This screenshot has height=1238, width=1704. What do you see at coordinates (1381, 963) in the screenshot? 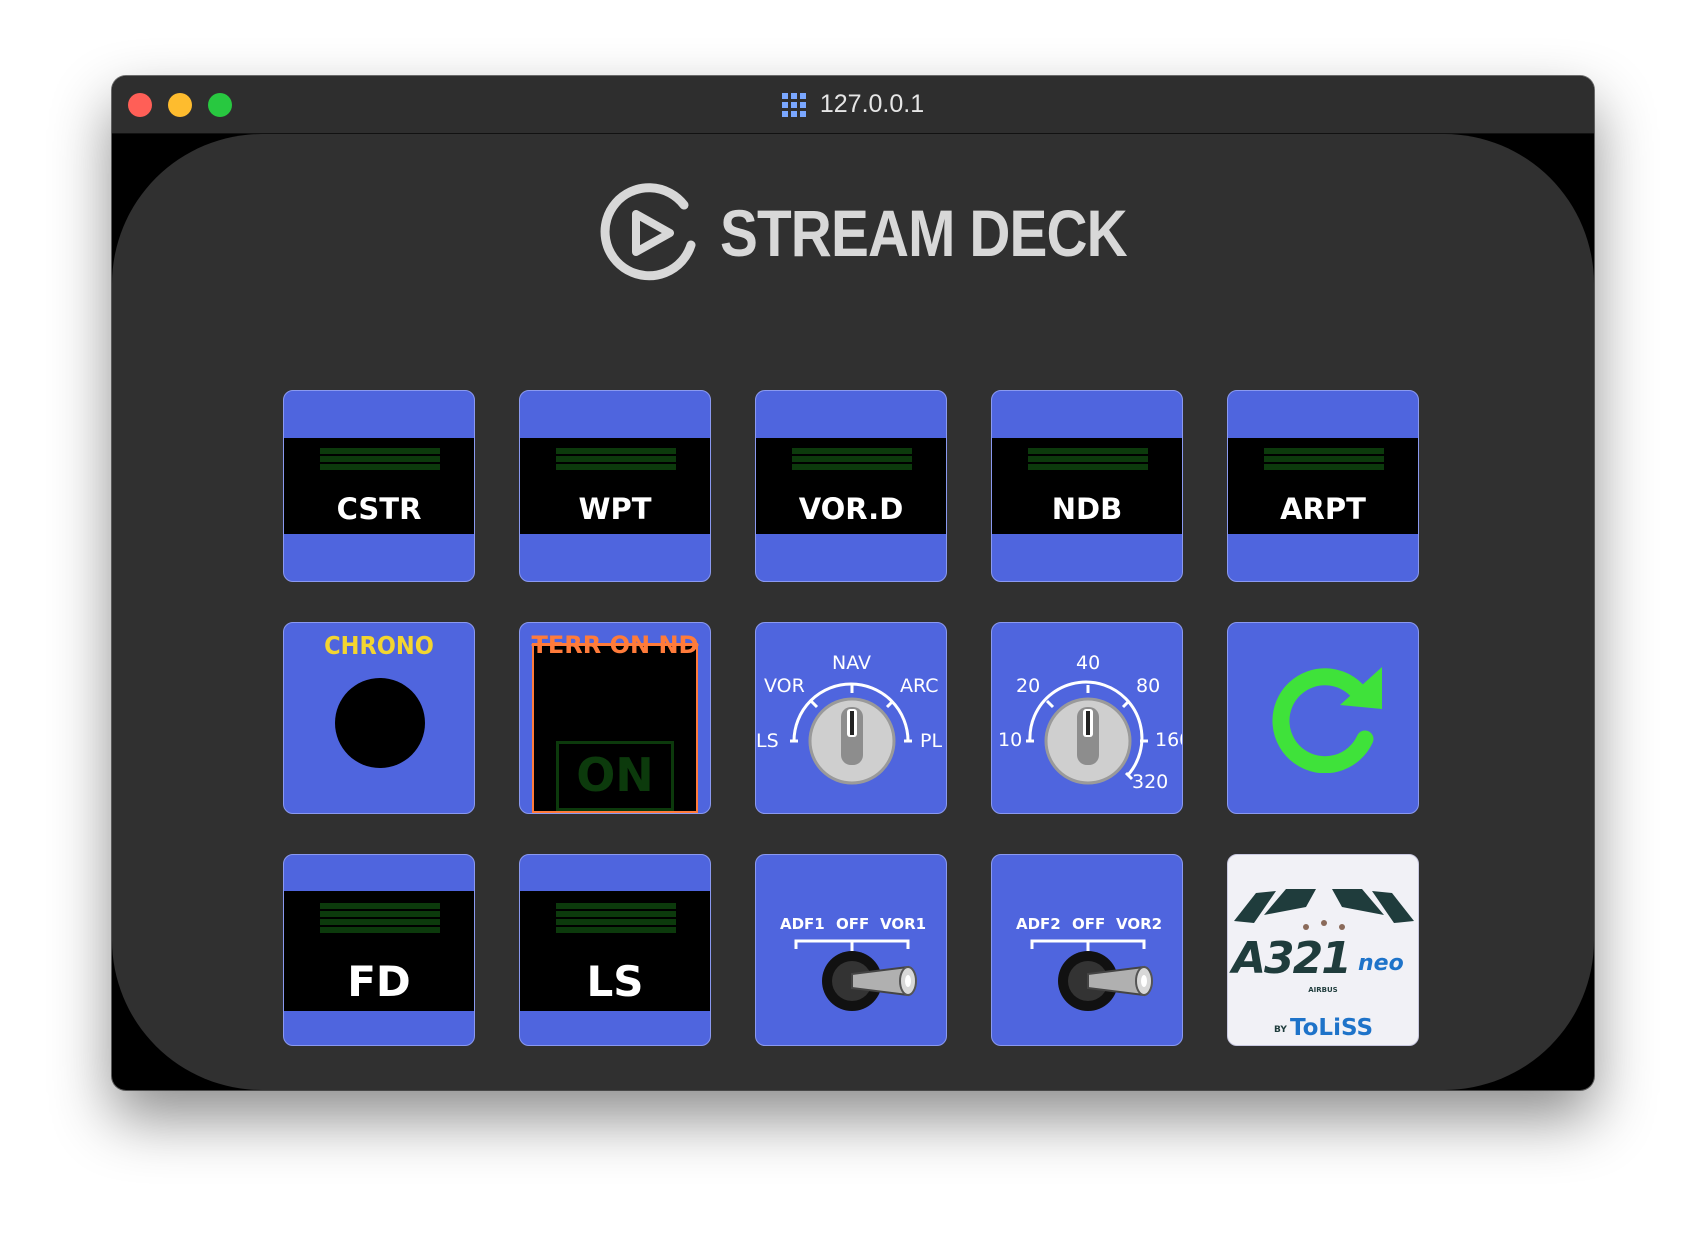
I see `aircraft-variant: neo` at bounding box center [1381, 963].